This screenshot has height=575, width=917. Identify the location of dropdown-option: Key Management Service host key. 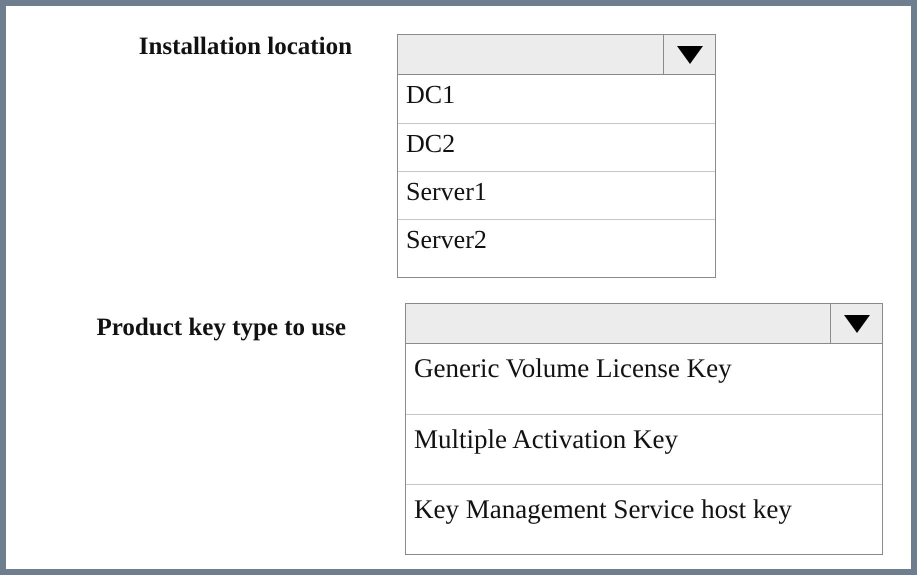
(644, 519).